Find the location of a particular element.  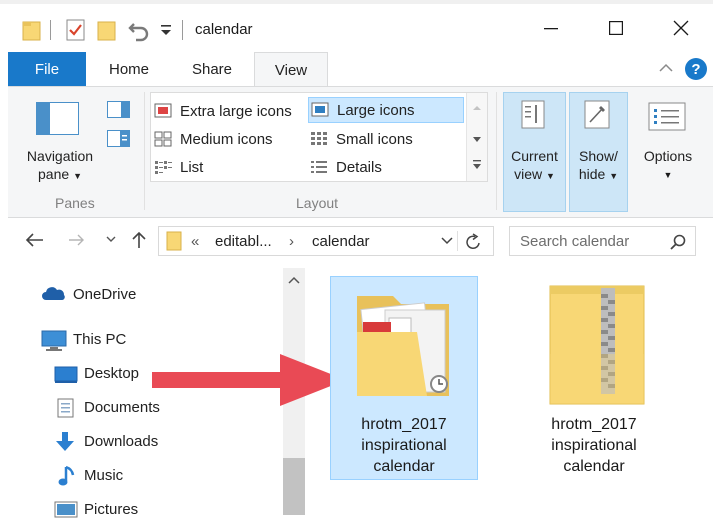

navigation-pane-label-text: pane is located at coordinates (54, 174).